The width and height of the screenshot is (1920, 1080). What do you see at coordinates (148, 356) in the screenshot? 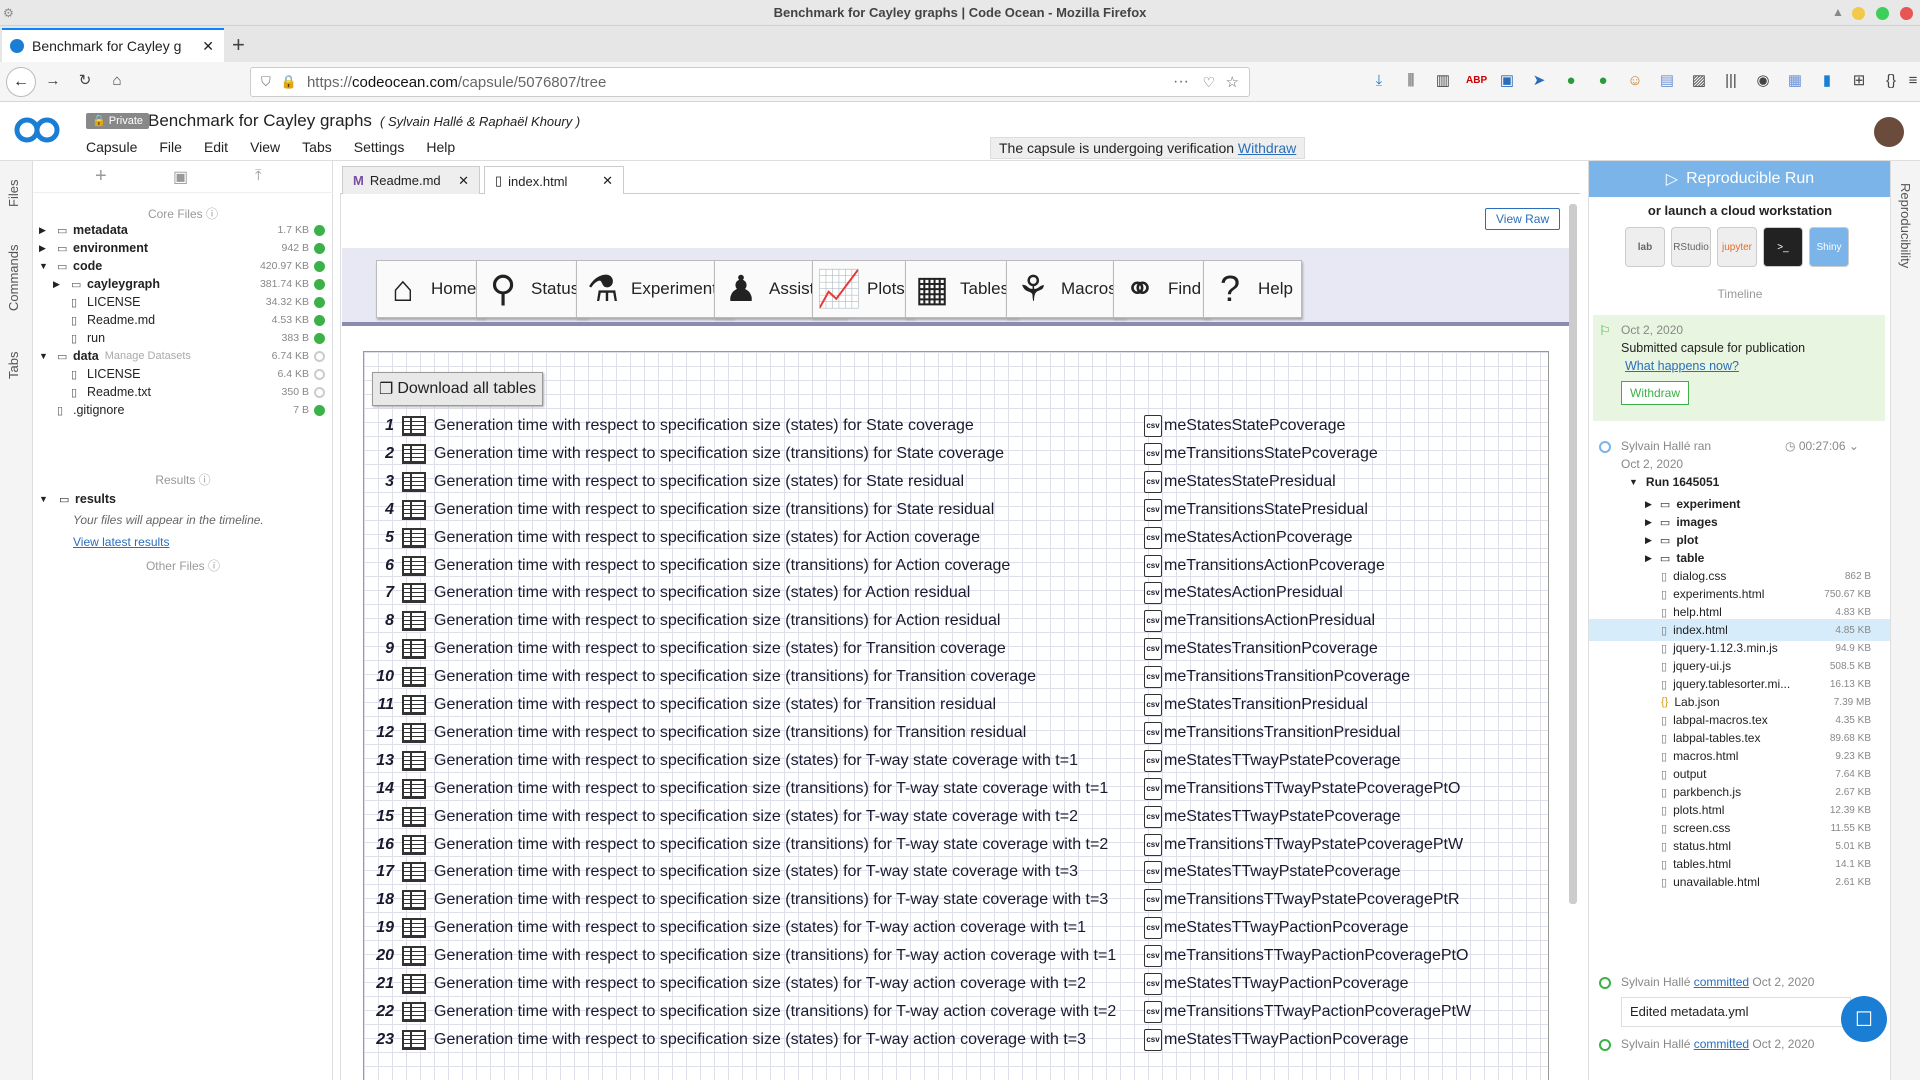
I see `manage-datasets-link: Manage Datasets` at bounding box center [148, 356].